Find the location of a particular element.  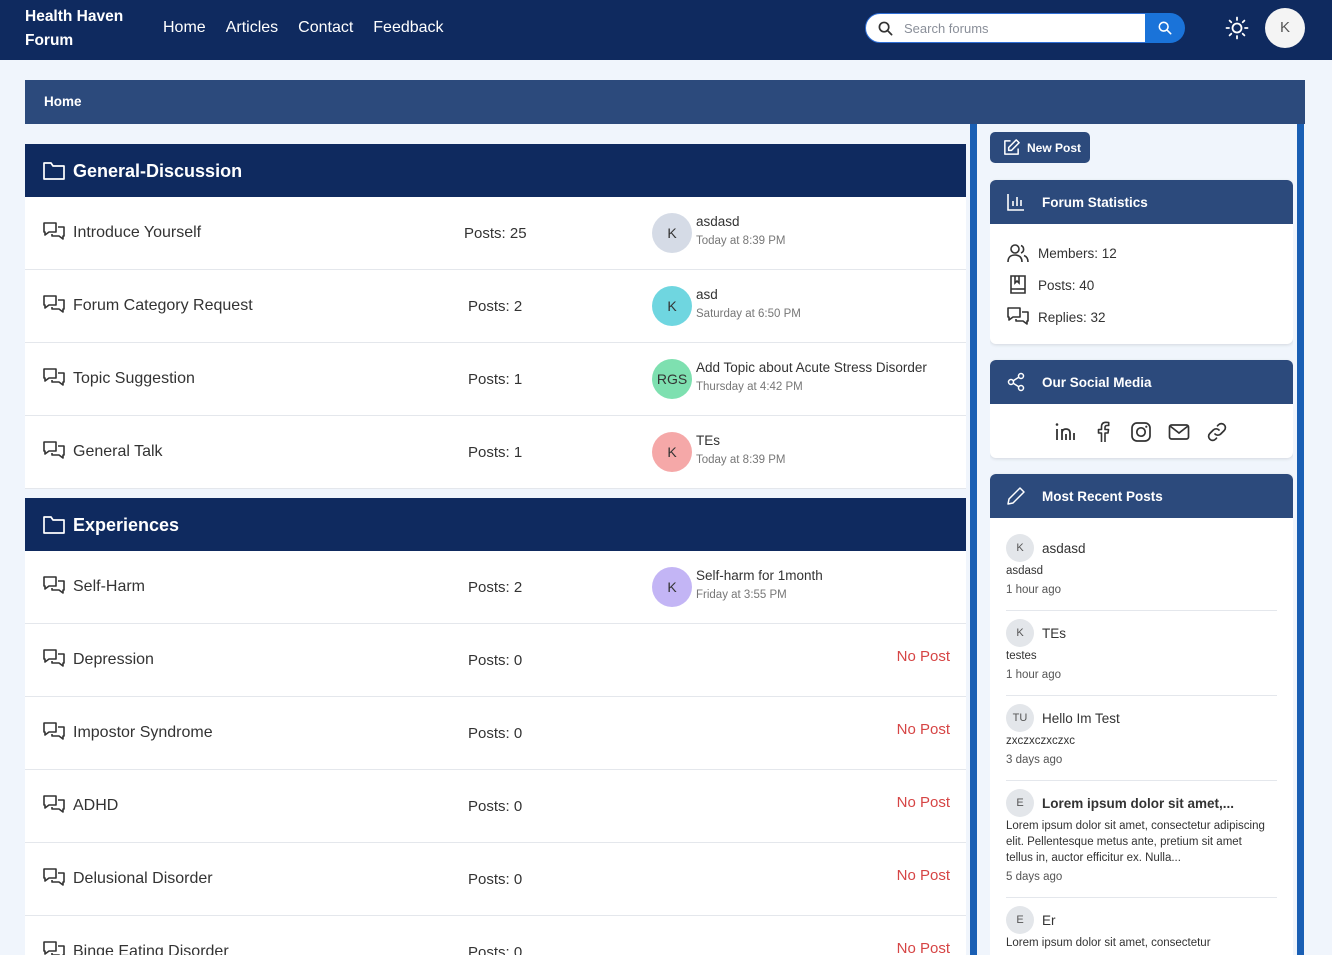

share-icon is located at coordinates (1016, 382).